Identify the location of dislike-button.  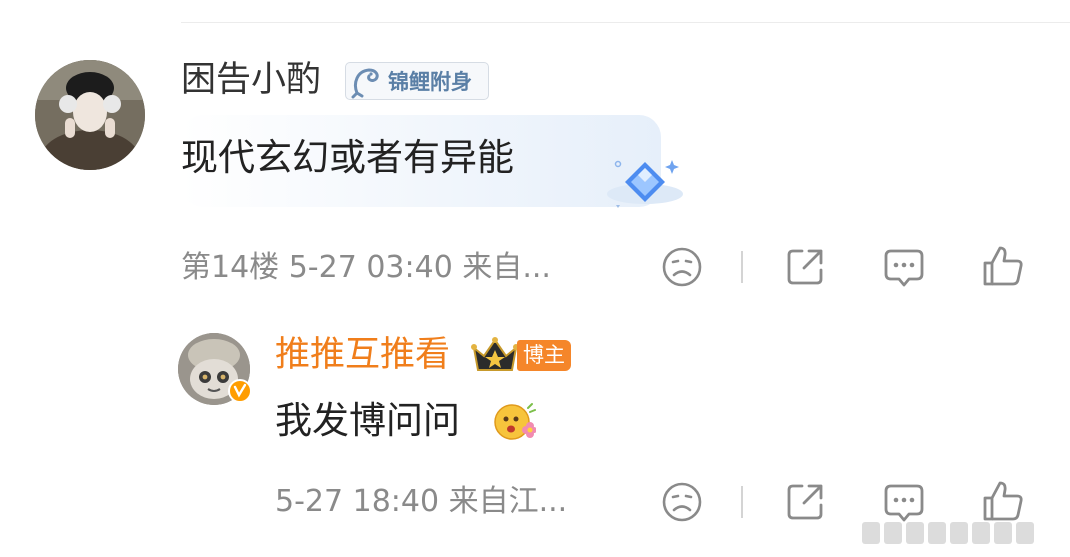
(682, 267).